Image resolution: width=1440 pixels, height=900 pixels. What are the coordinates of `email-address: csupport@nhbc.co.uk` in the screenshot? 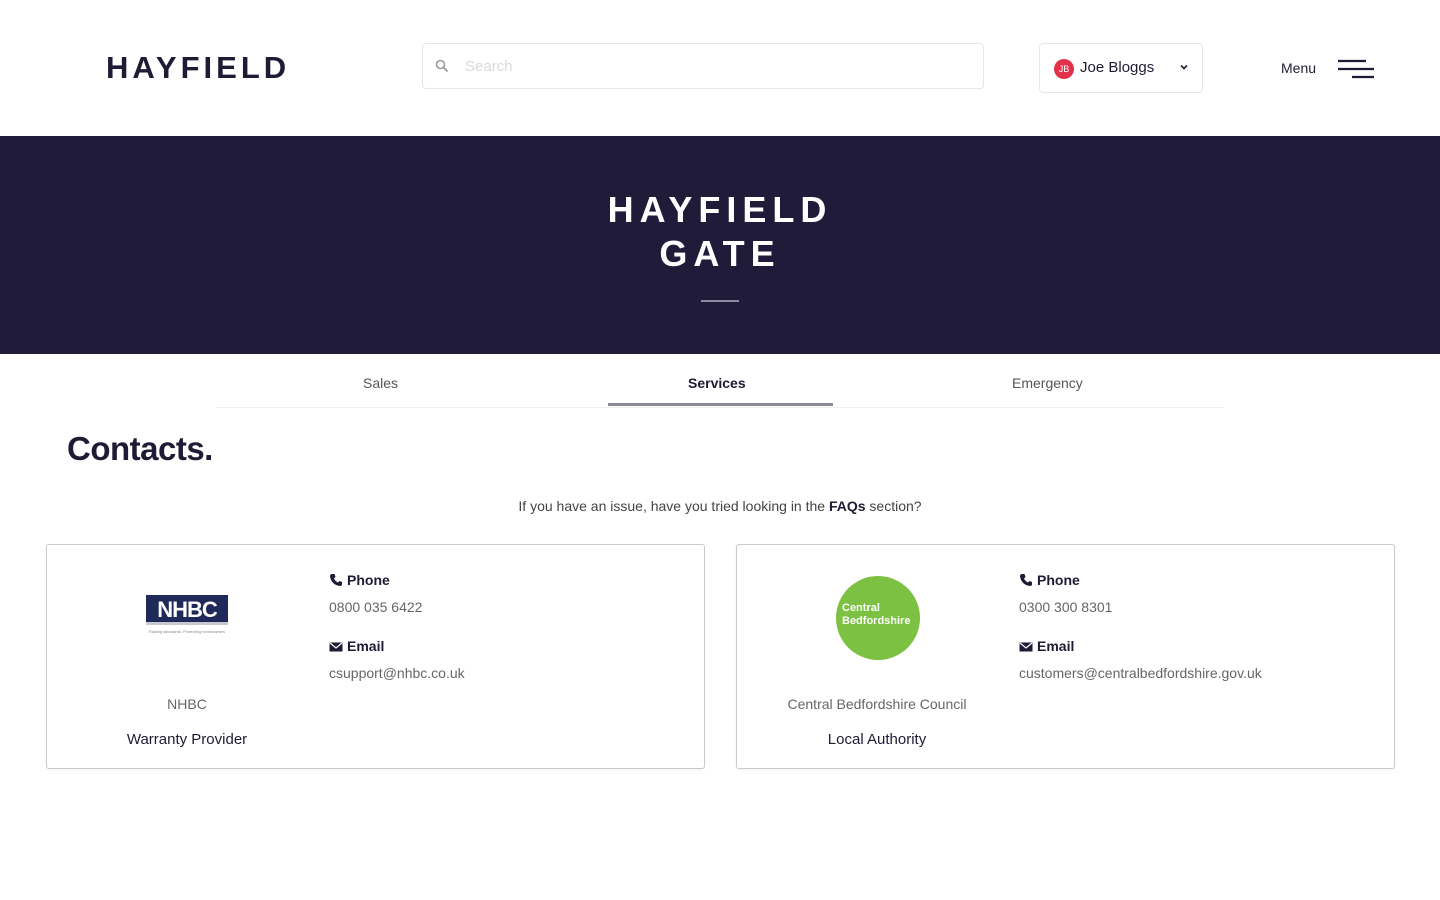 It's located at (397, 673).